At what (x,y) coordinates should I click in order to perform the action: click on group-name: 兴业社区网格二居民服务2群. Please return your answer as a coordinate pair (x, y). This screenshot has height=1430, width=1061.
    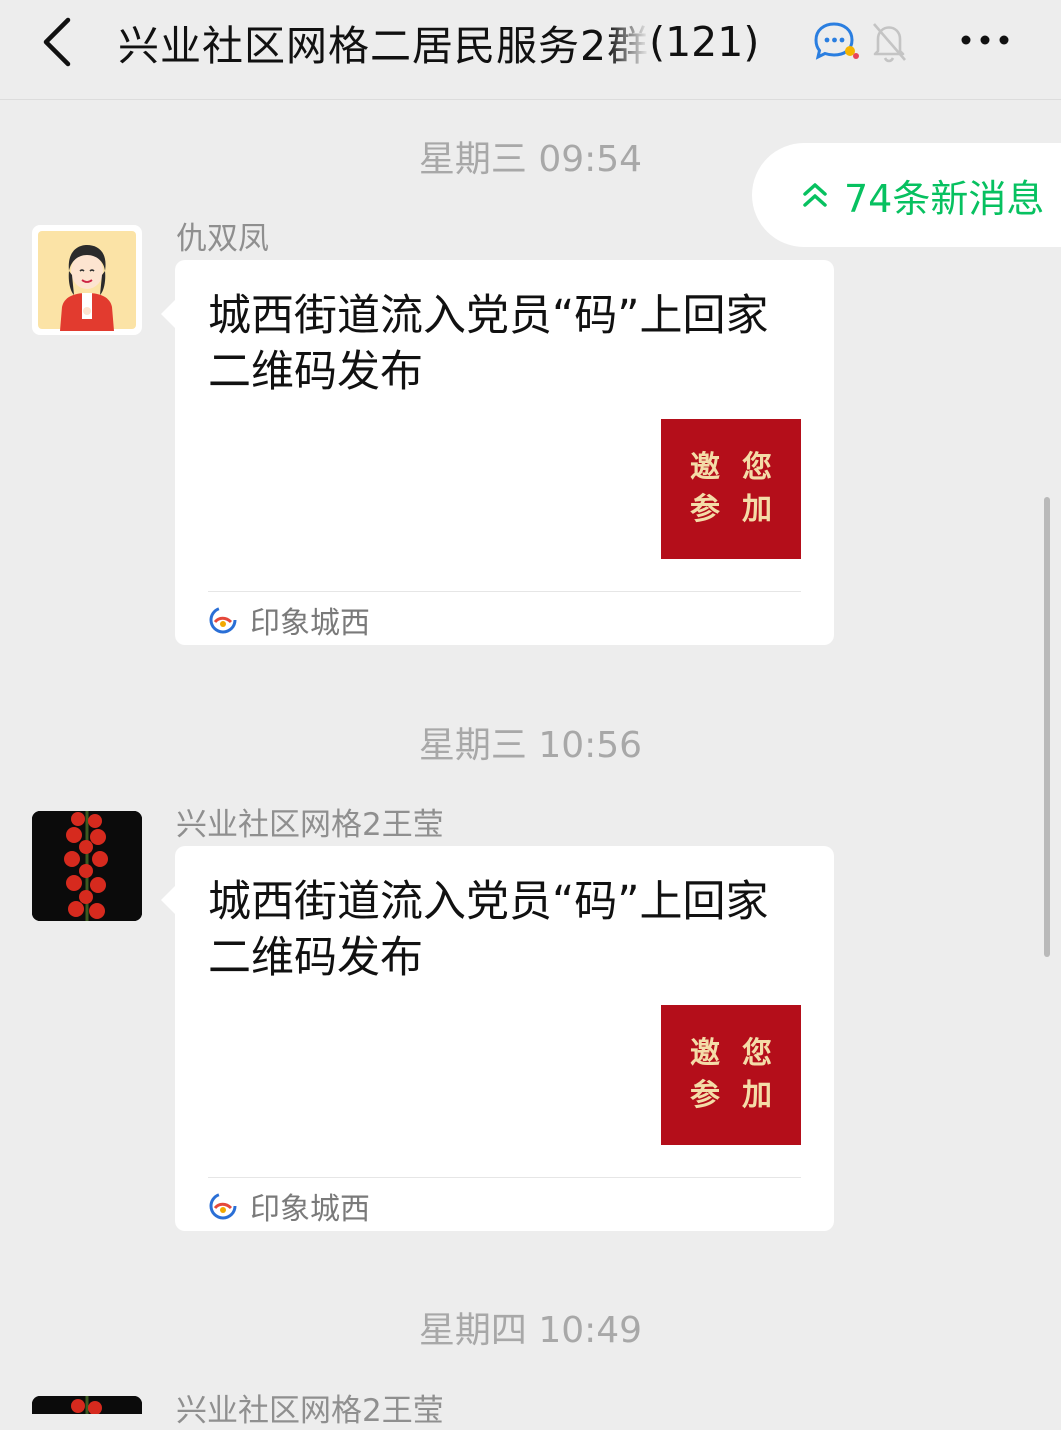
    Looking at the image, I should click on (384, 46).